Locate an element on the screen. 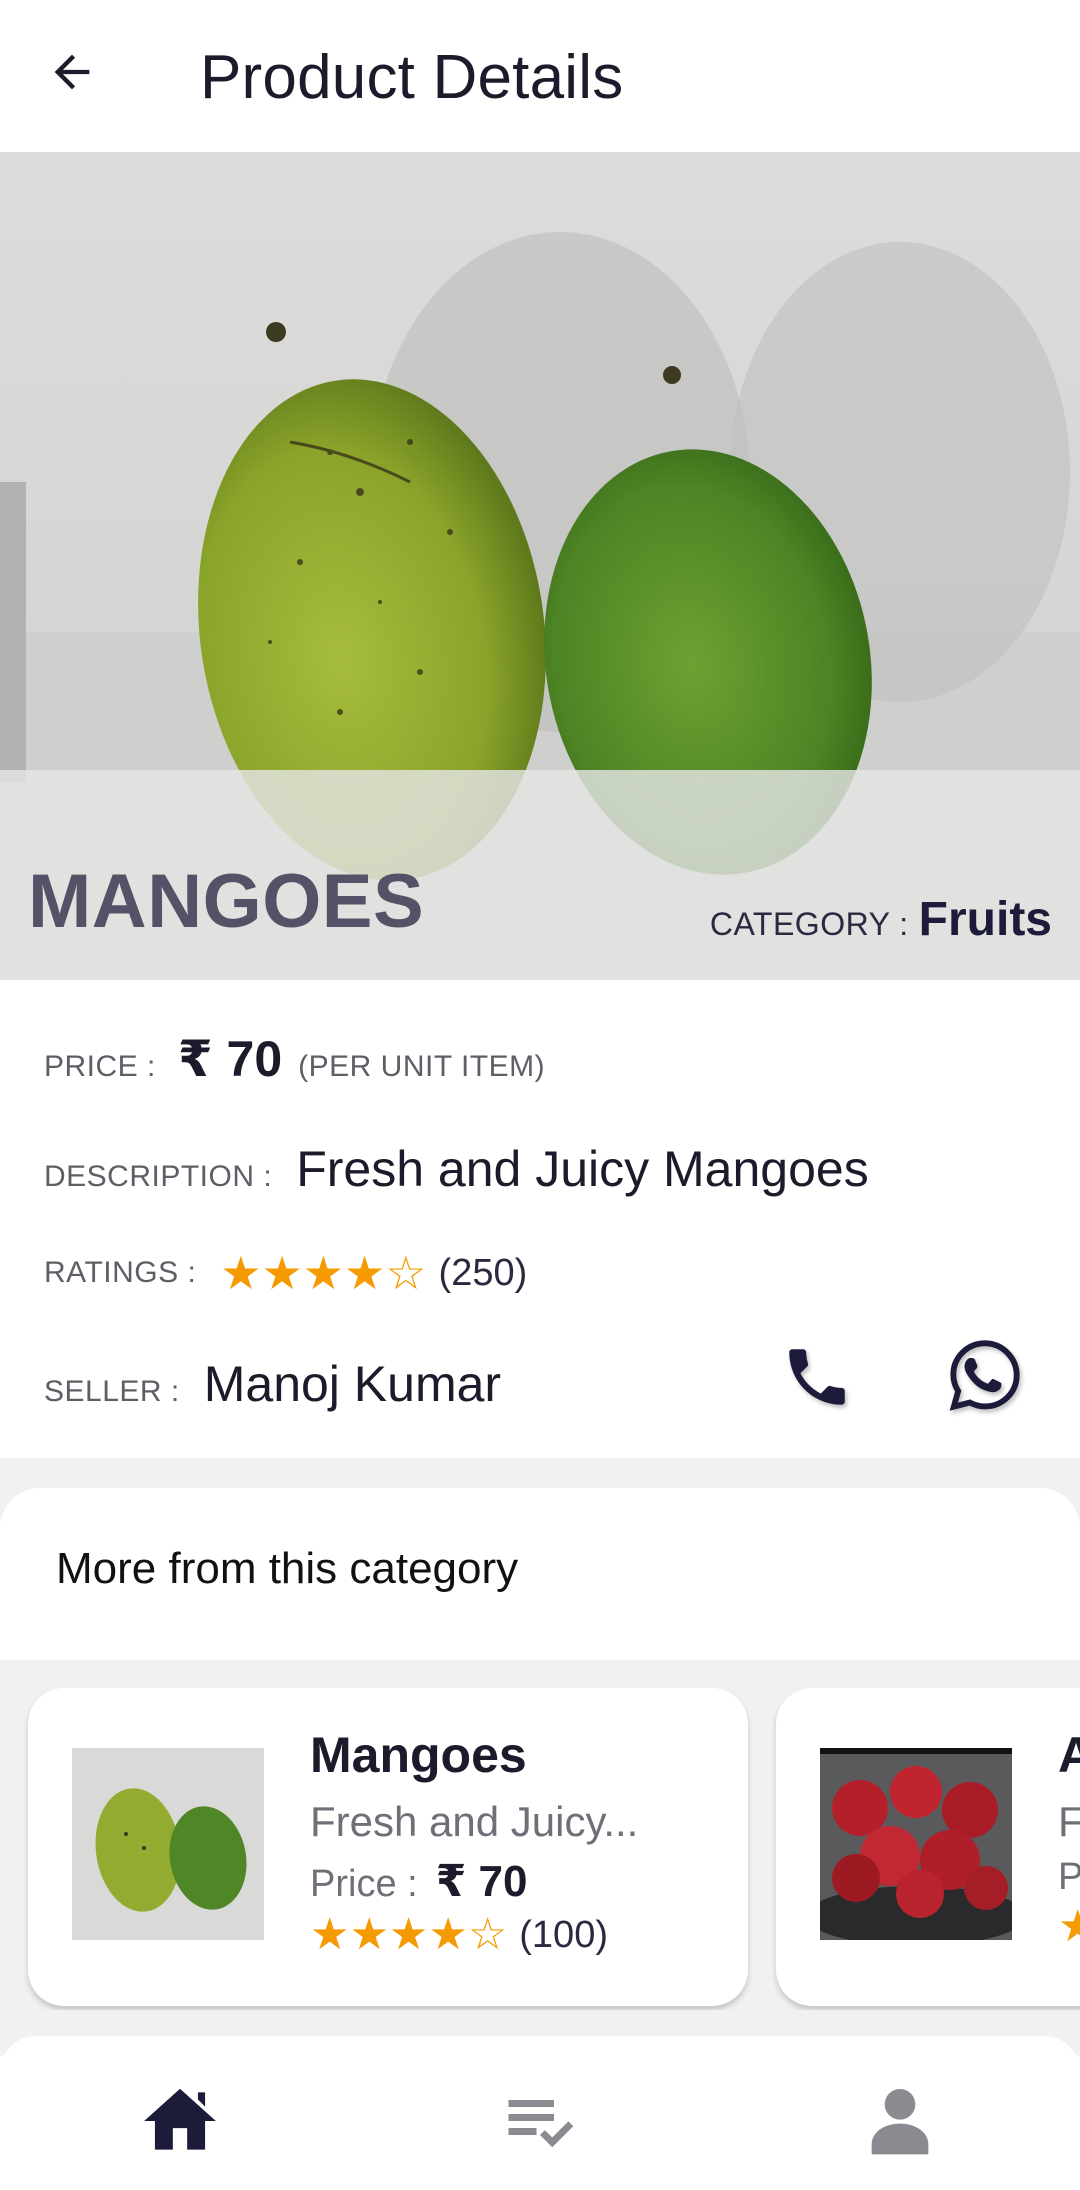  price-unit: (PER UNIT ITEM) is located at coordinates (422, 1066).